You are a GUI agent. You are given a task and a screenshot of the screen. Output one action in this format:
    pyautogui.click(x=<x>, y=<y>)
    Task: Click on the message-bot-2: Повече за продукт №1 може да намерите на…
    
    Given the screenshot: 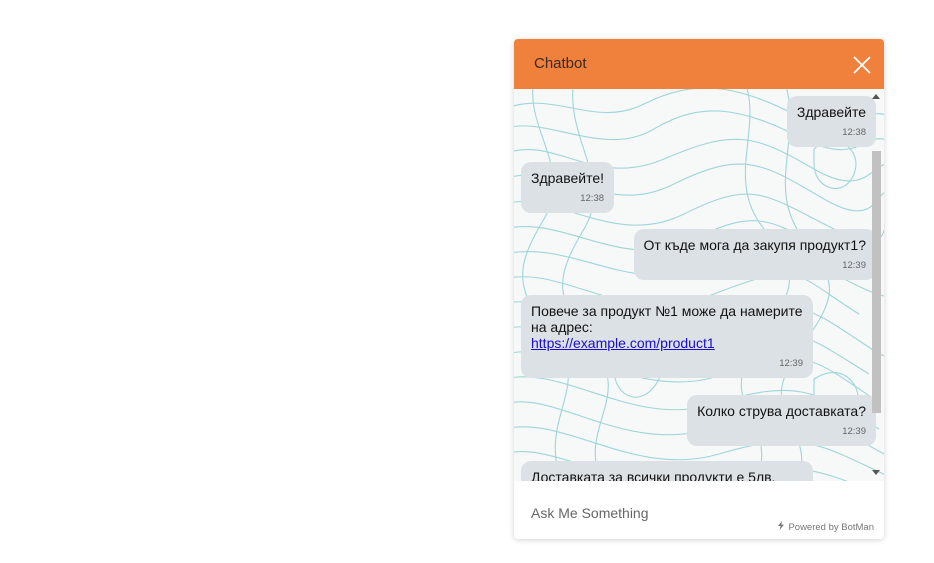 What is the action you would take?
    pyautogui.click(x=667, y=336)
    